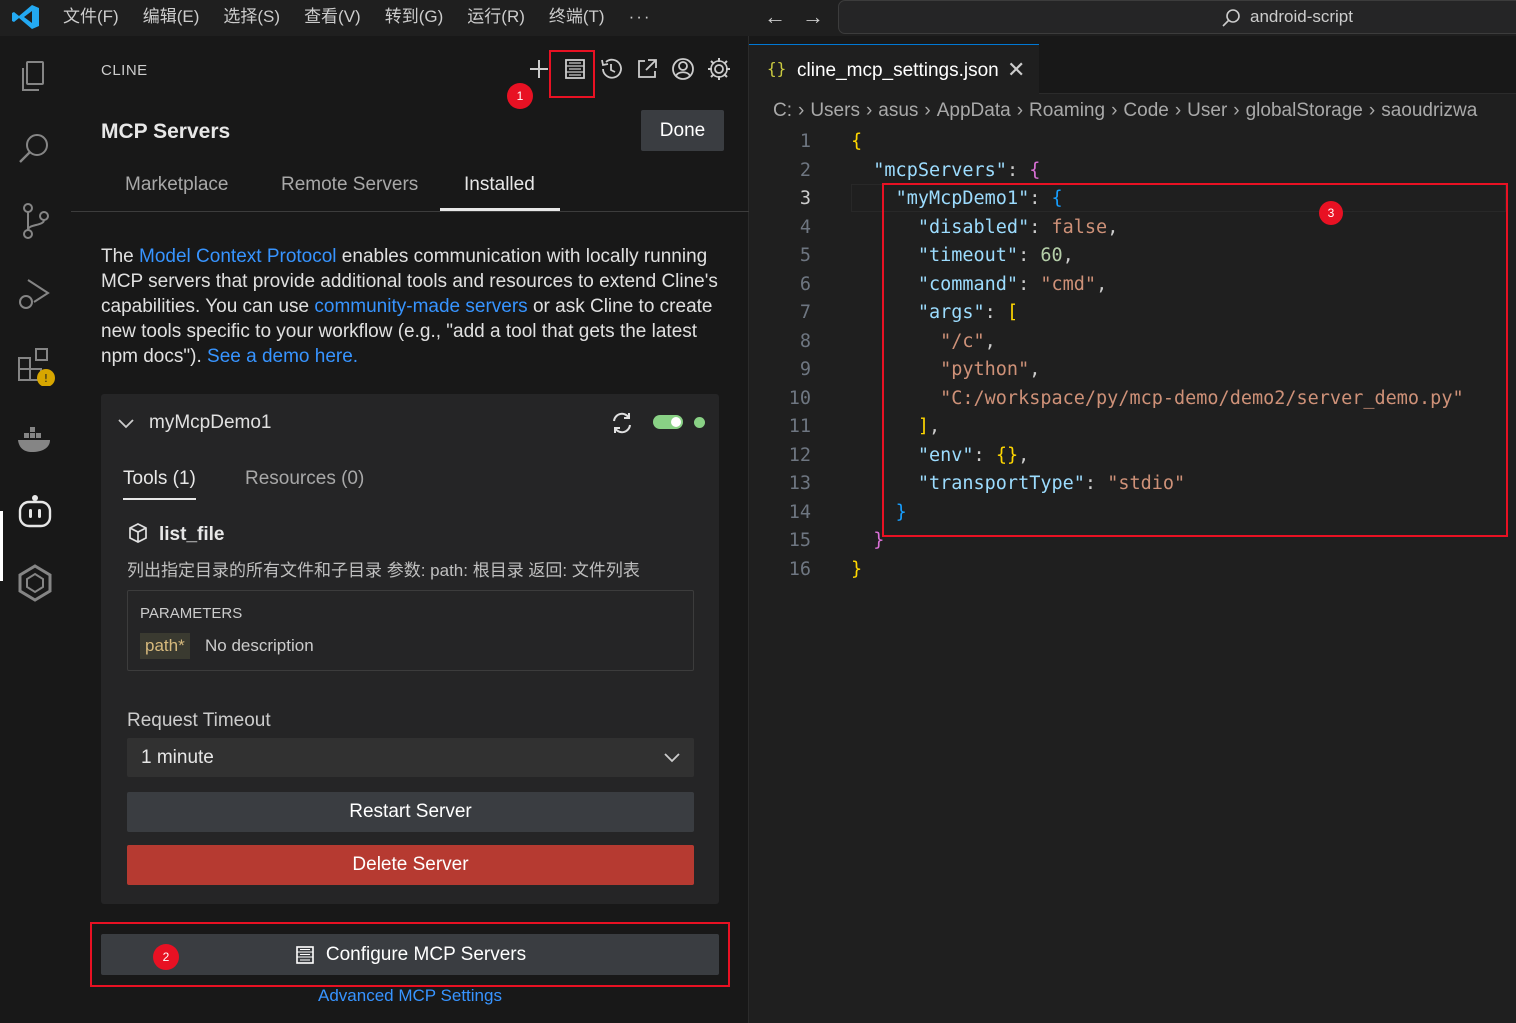 The height and width of the screenshot is (1023, 1516). What do you see at coordinates (1145, 110) in the screenshot?
I see `breadcrumb-item: Code` at bounding box center [1145, 110].